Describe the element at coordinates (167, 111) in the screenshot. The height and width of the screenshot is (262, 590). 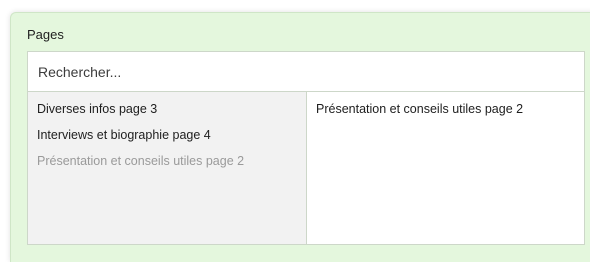
I see `list-item-available: Diverses infos page 3` at that location.